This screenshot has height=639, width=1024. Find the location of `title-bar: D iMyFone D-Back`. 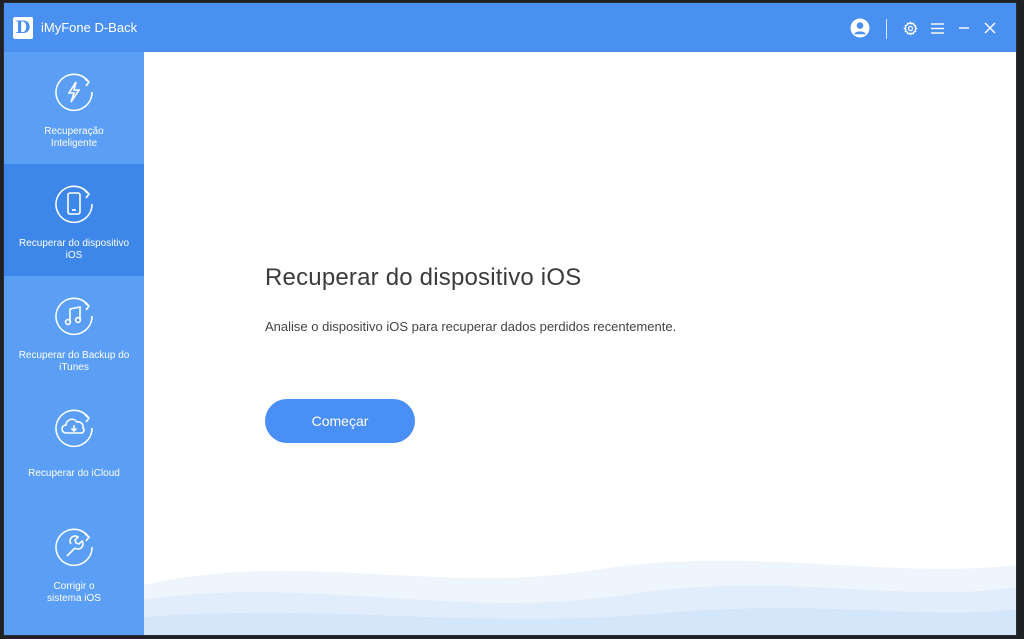

title-bar: D iMyFone D-Back is located at coordinates (510, 27).